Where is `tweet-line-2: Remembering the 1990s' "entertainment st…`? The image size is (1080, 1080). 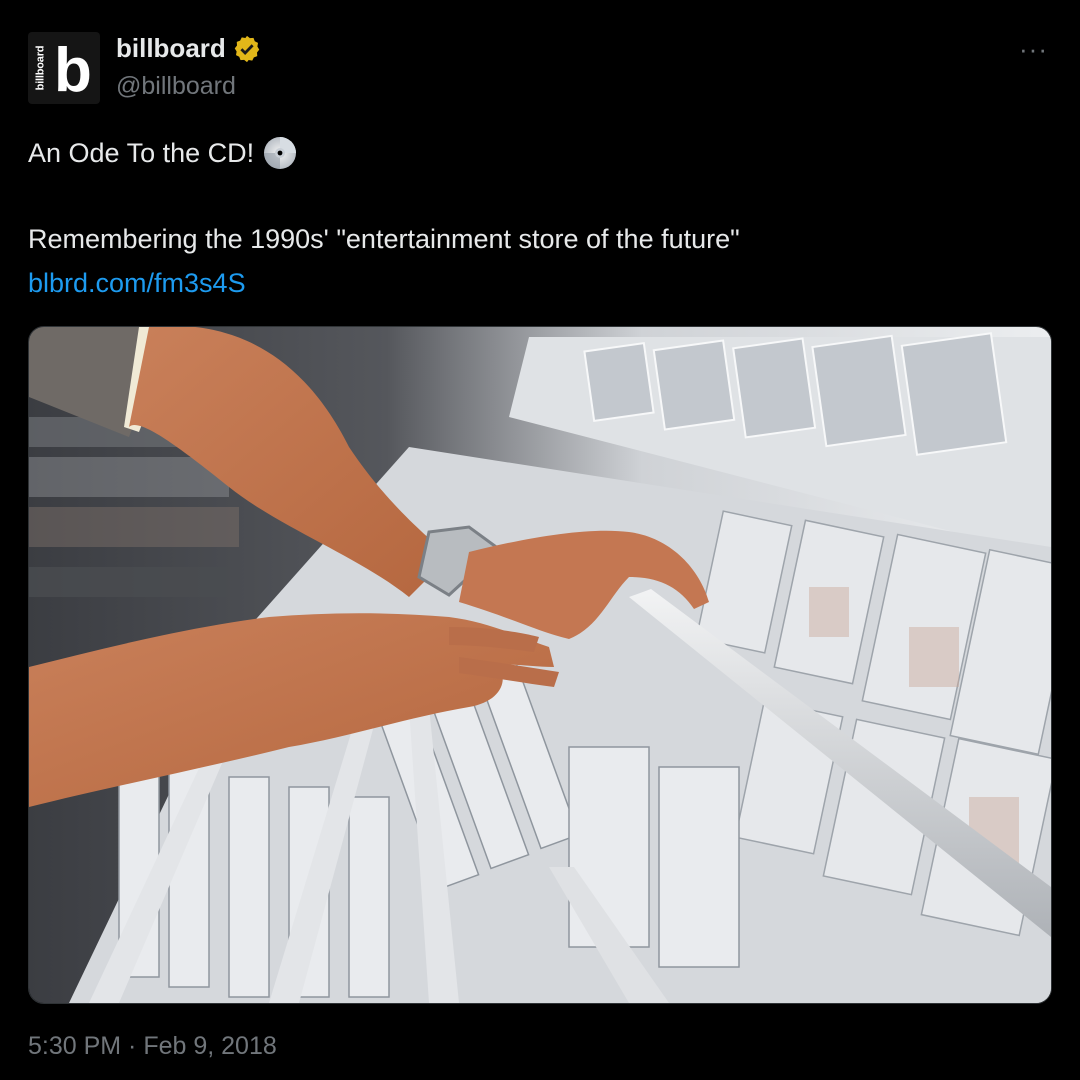
tweet-line-2: Remembering the 1990s' "entertainment st… is located at coordinates (384, 239).